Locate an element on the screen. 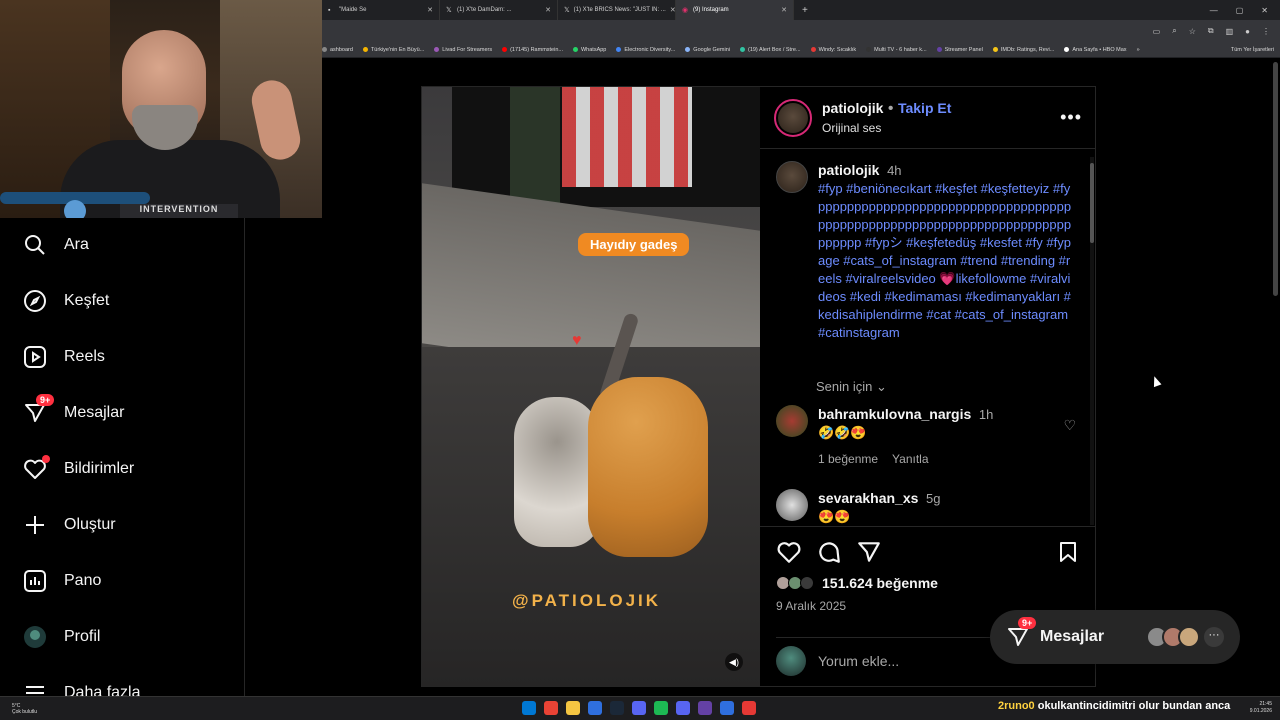  maximize-icon: ▢ is located at coordinates (1240, 10).